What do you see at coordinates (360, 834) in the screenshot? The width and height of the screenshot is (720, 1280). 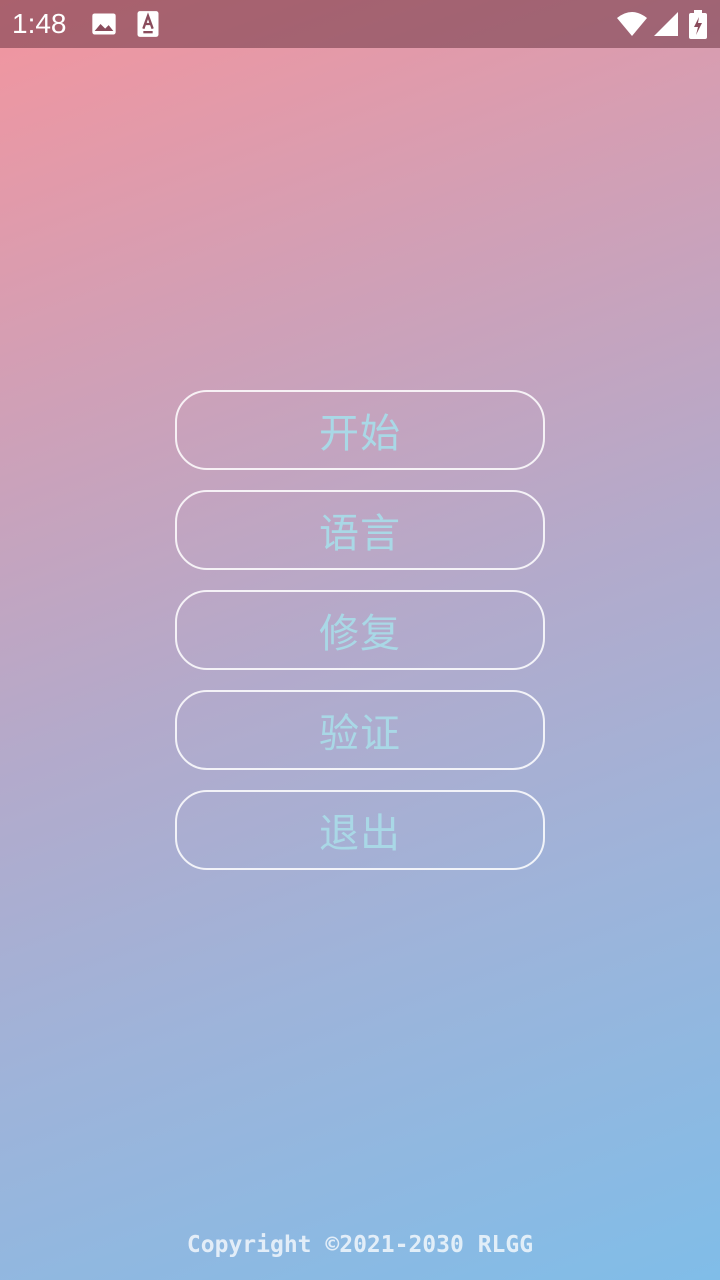 I see `exit-button-label: 退出` at bounding box center [360, 834].